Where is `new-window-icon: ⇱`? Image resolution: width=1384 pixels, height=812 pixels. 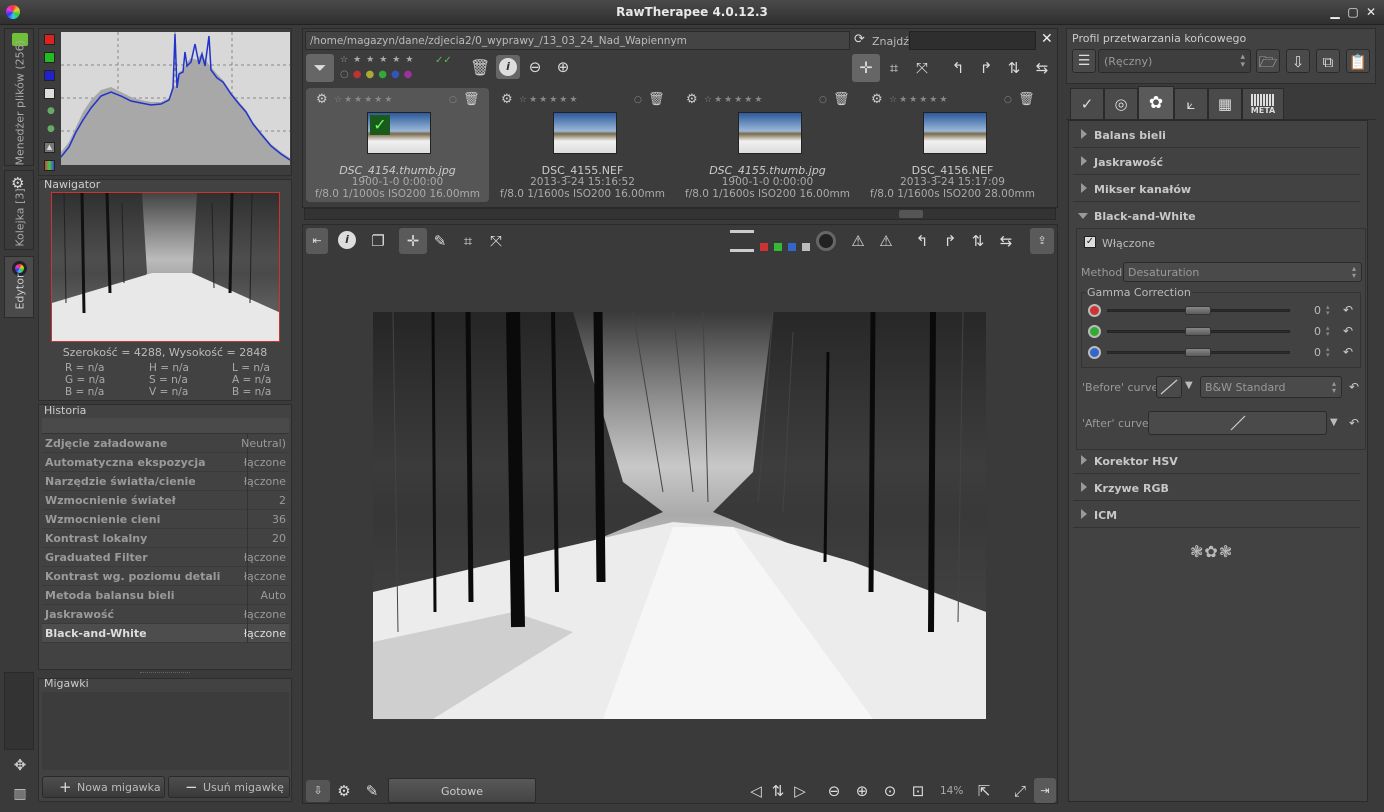 new-window-icon: ⇱ is located at coordinates (984, 791).